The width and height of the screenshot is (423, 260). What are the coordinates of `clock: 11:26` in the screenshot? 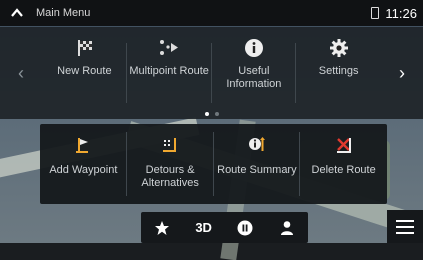 It's located at (401, 13).